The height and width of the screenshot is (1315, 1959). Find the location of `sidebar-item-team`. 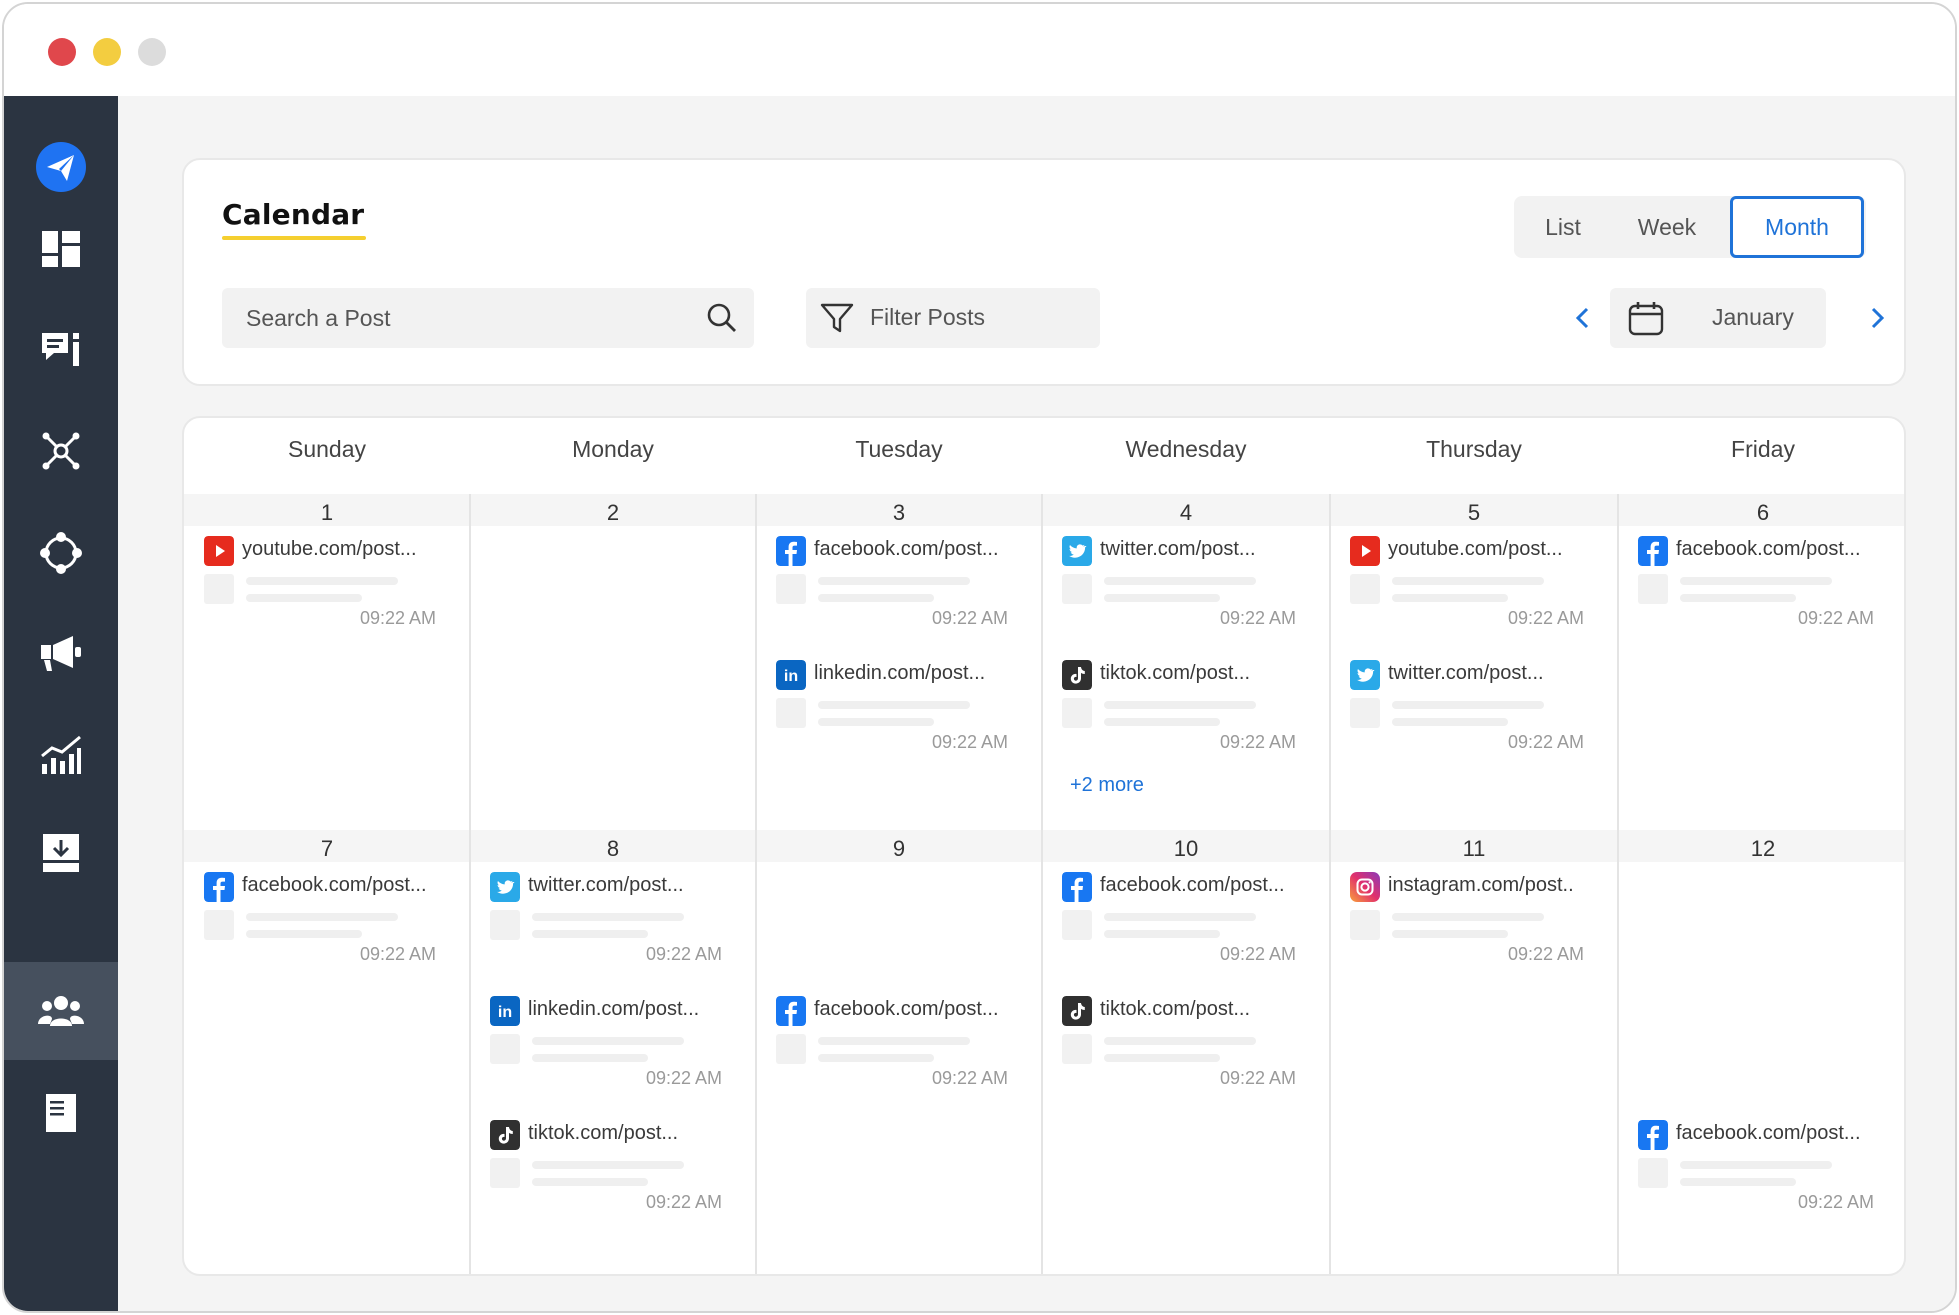

sidebar-item-team is located at coordinates (61, 1011).